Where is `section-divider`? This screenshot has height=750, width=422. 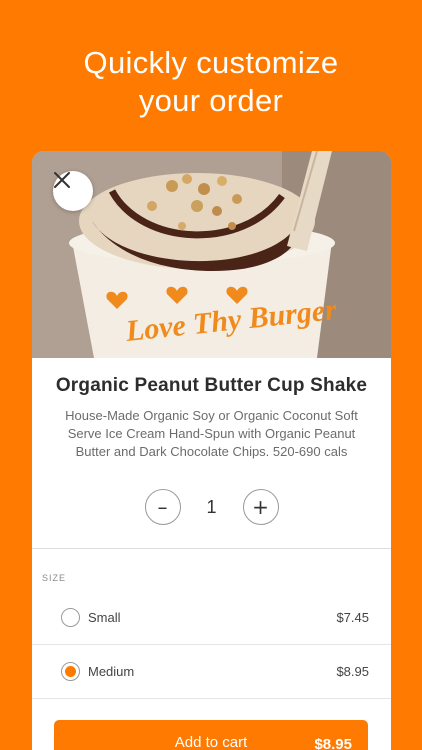 section-divider is located at coordinates (211, 548).